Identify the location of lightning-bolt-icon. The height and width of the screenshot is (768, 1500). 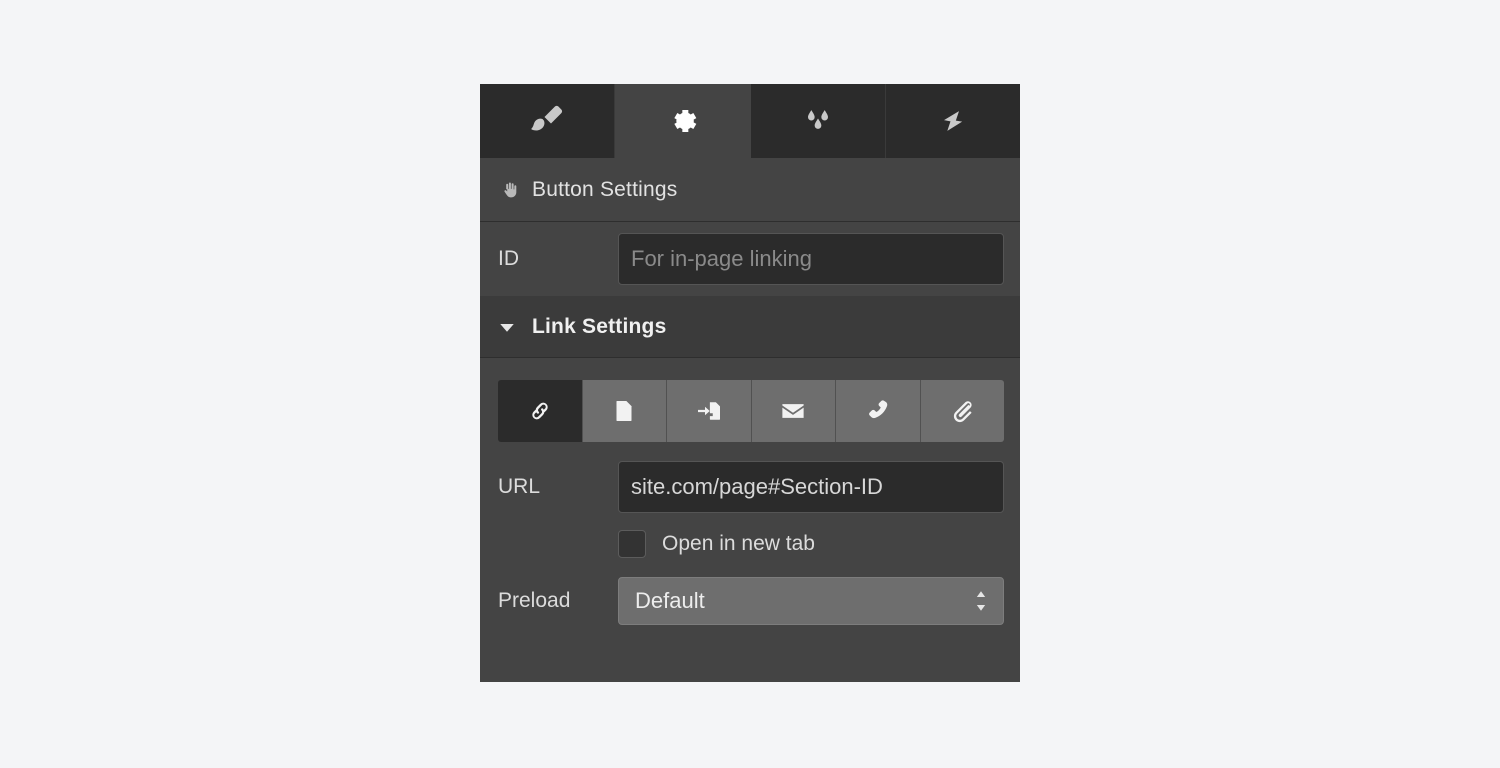
(953, 121).